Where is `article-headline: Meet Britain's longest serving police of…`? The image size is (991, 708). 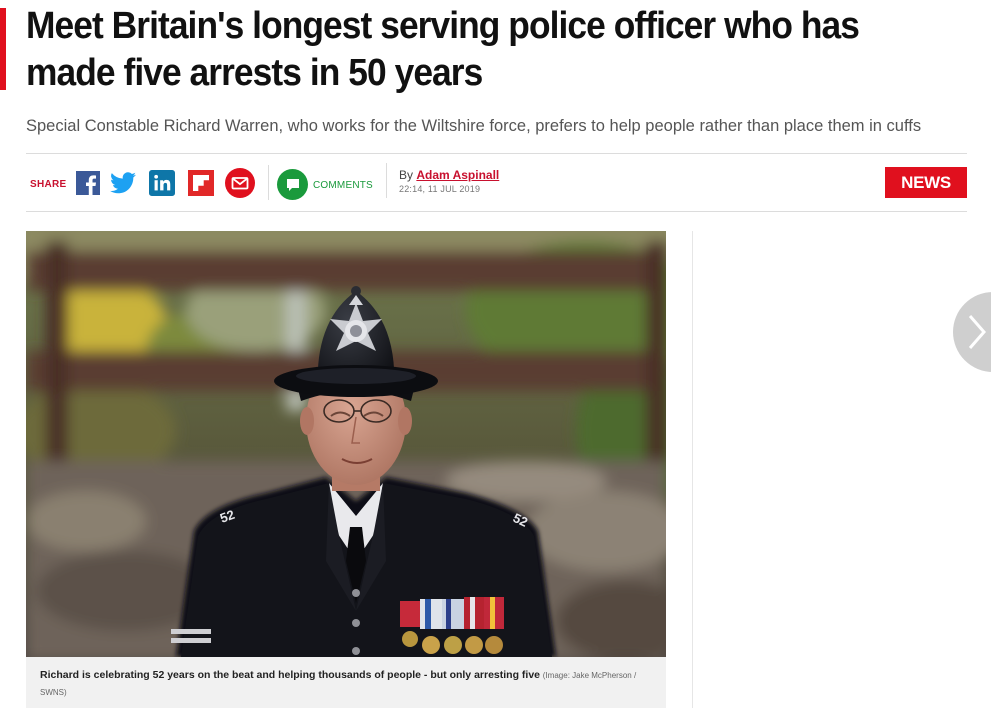
article-headline: Meet Britain's longest serving police of… is located at coordinates (443, 49).